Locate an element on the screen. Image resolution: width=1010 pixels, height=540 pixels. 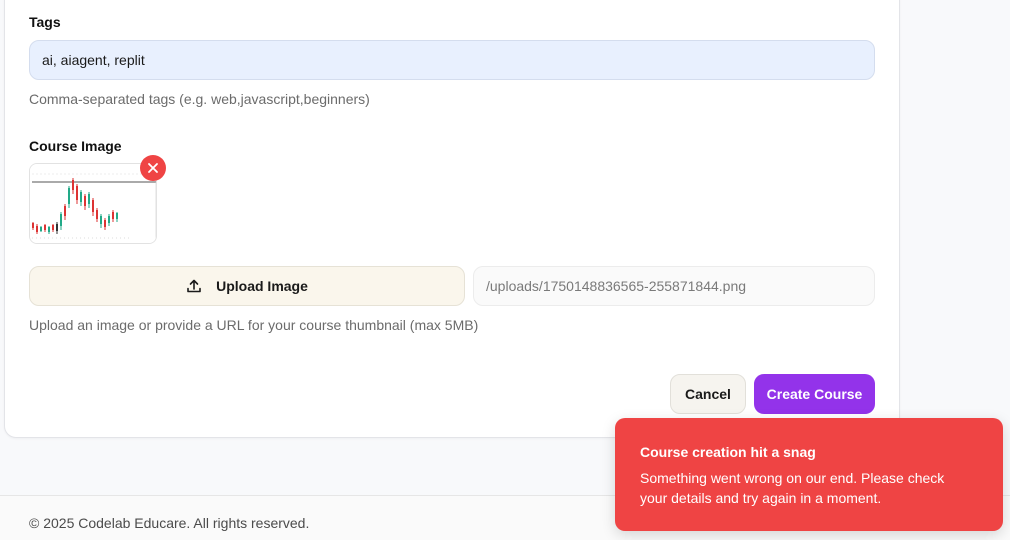
image-url-value: /uploads/1750148836565-255871844.png is located at coordinates (616, 286).